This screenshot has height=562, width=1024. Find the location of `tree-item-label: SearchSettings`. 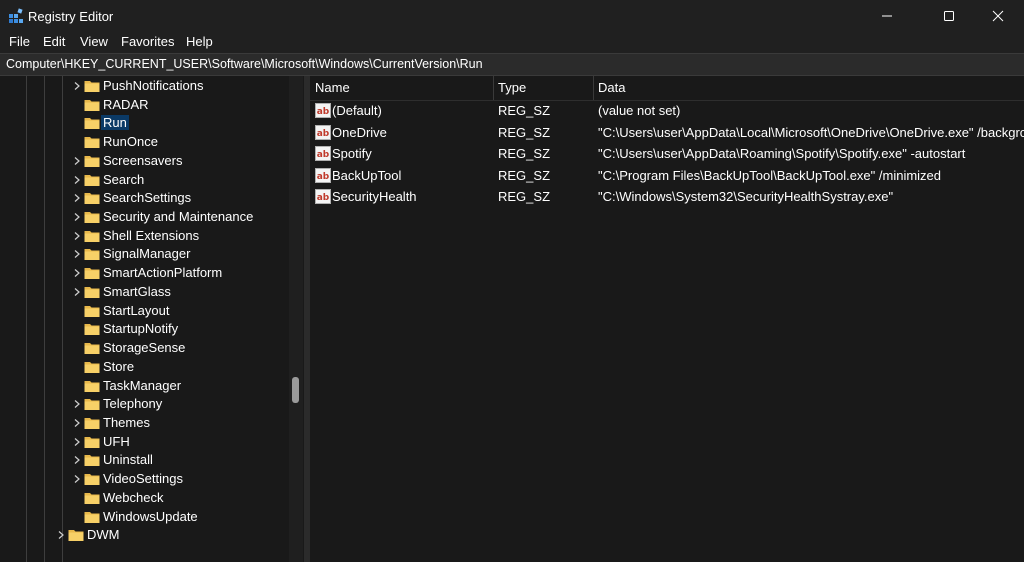

tree-item-label: SearchSettings is located at coordinates (147, 198).